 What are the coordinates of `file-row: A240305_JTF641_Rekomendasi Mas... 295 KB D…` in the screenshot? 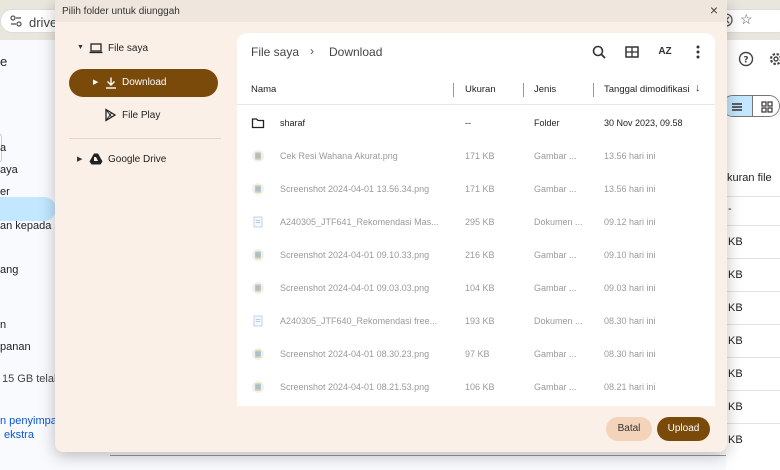 It's located at (476, 222).